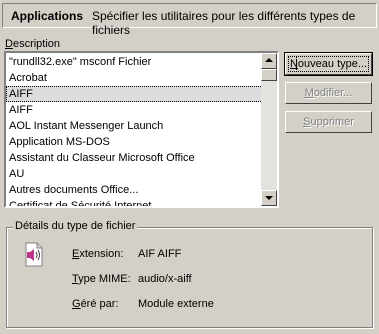 This screenshot has height=334, width=379. I want to click on list-item: AU, so click(134, 174).